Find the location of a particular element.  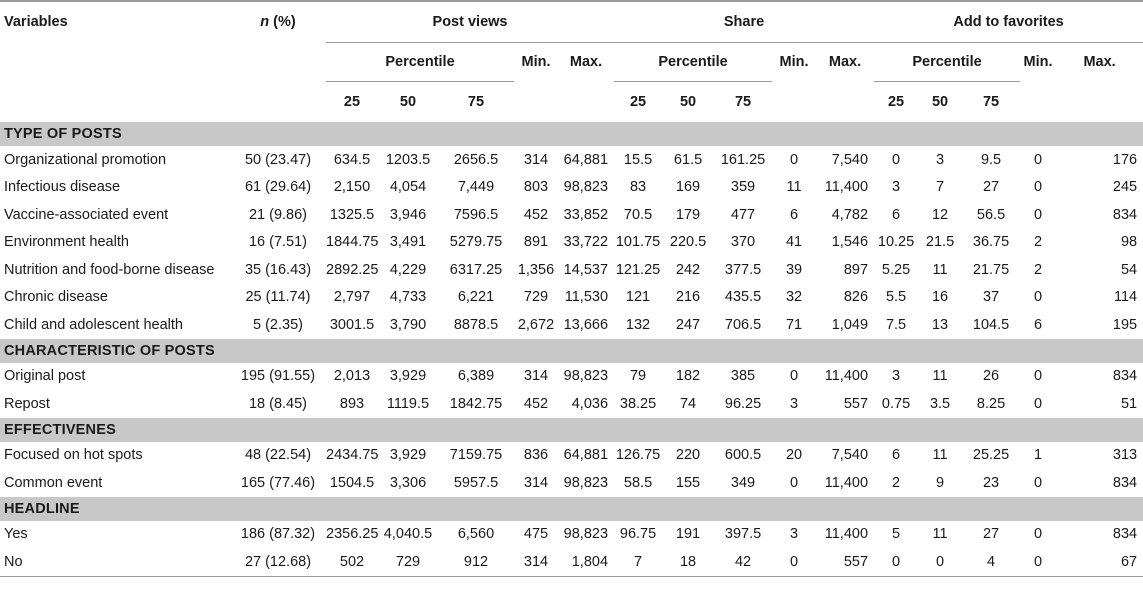

table-cell: 2356.25 is located at coordinates (352, 534).